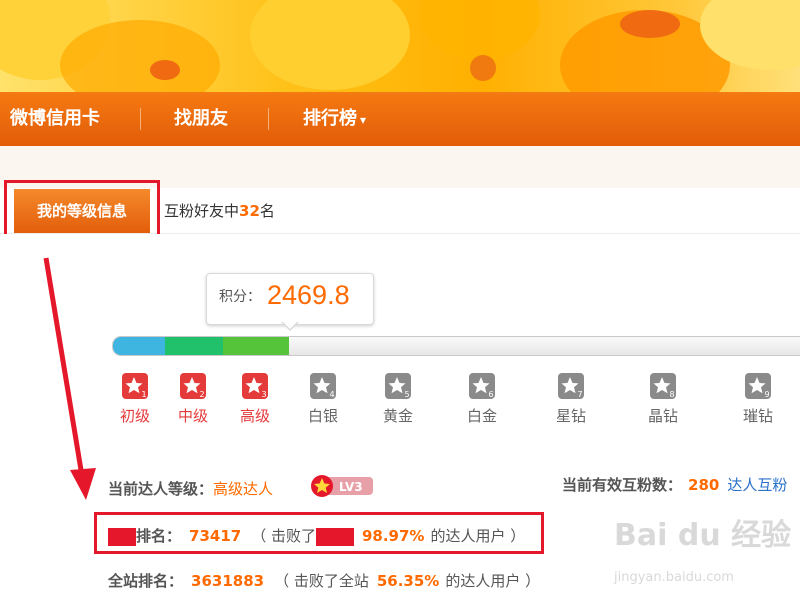 The width and height of the screenshot is (800, 600). I want to click on level-star-icon: 3, so click(255, 386).